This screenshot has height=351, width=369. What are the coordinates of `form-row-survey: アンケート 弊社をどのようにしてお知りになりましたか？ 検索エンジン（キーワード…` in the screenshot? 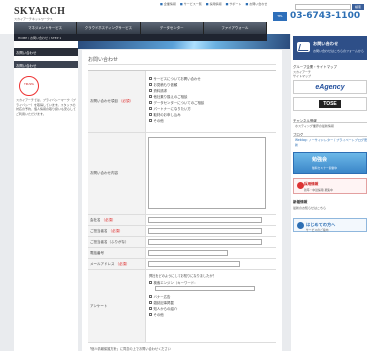 It's located at (182, 306).